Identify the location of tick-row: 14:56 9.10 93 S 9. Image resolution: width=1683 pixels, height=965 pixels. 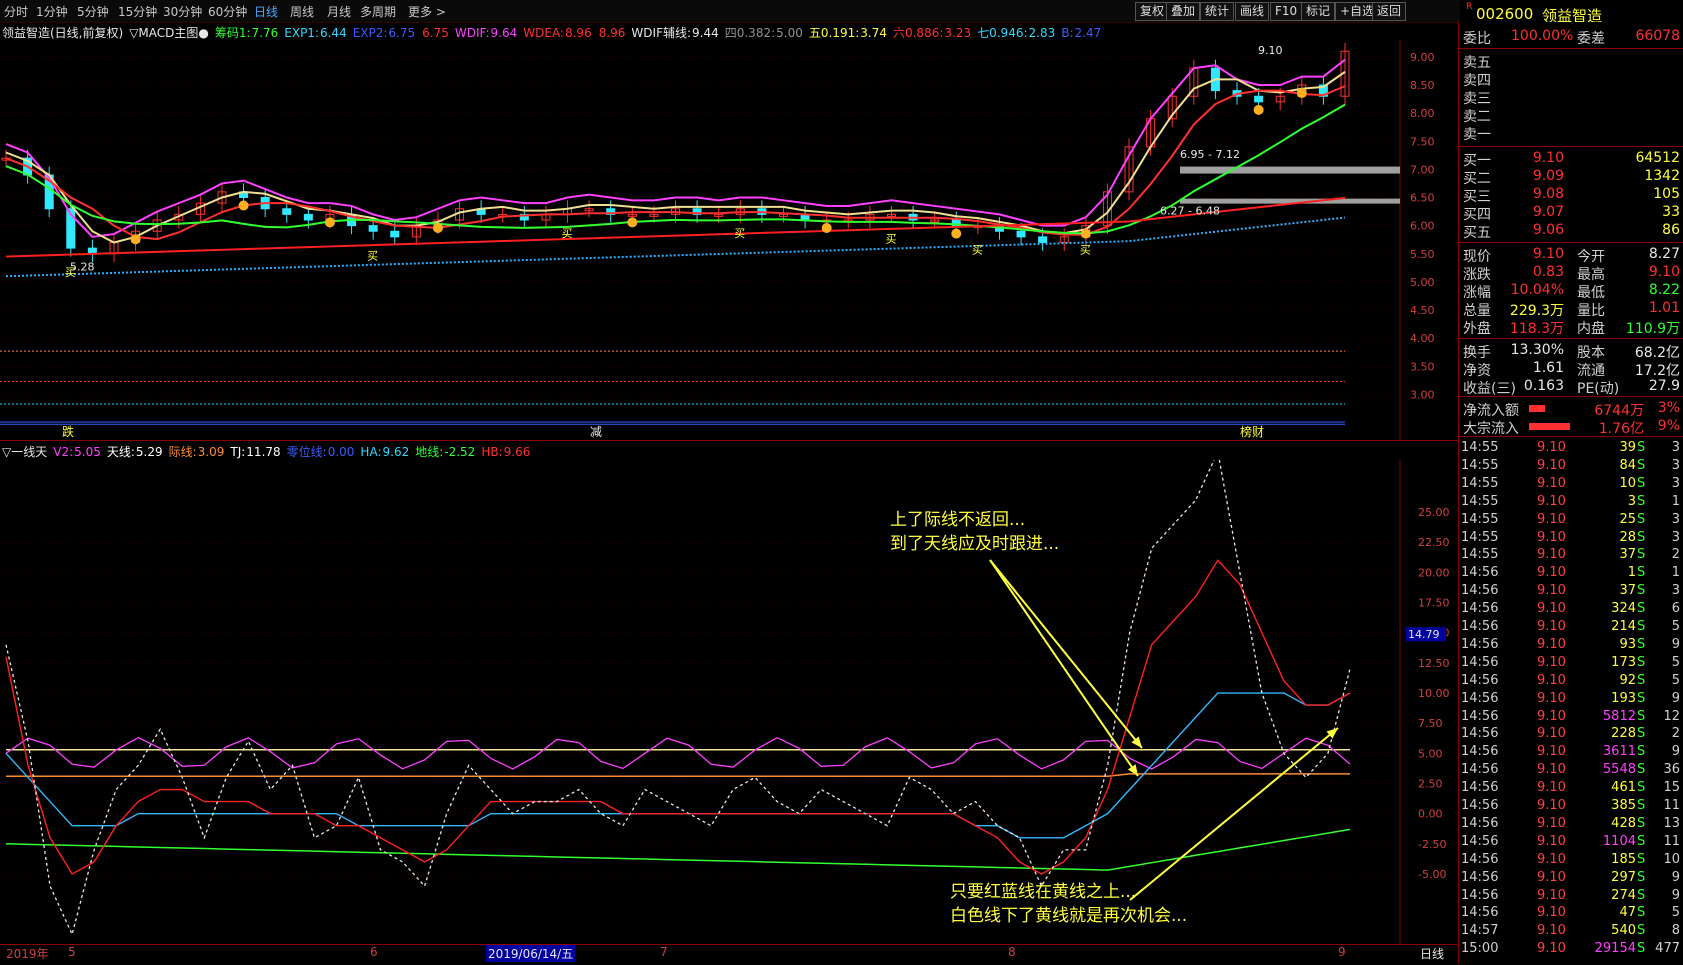
(1571, 646).